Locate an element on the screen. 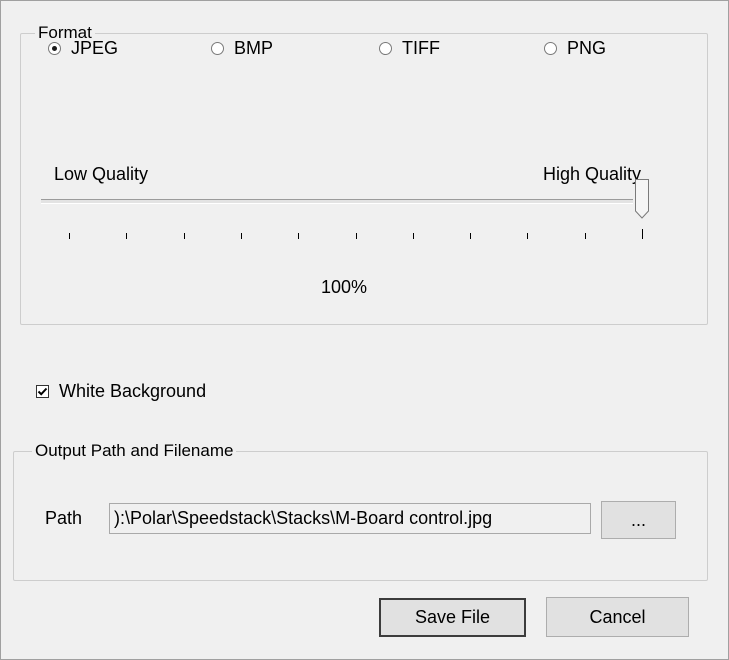  quality-value: 100% is located at coordinates (344, 287).